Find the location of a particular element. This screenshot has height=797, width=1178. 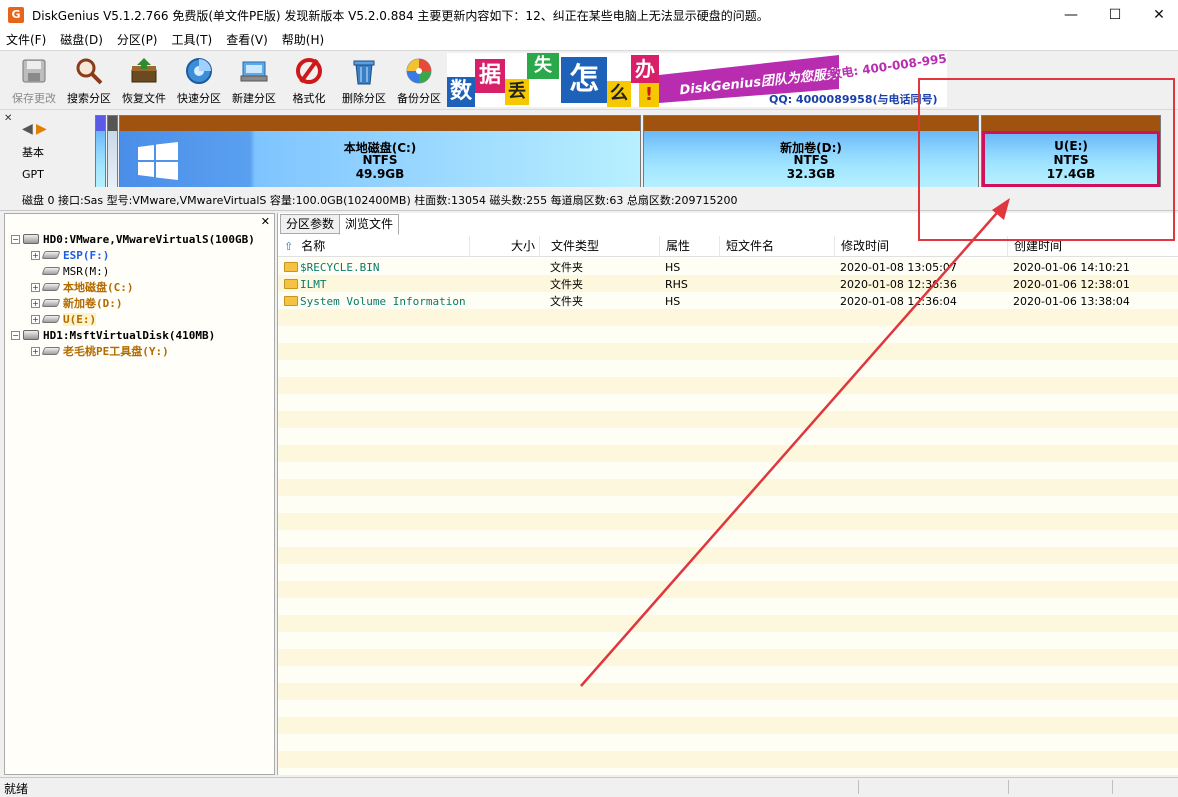

column-type: 文件类型 is located at coordinates (602, 246).